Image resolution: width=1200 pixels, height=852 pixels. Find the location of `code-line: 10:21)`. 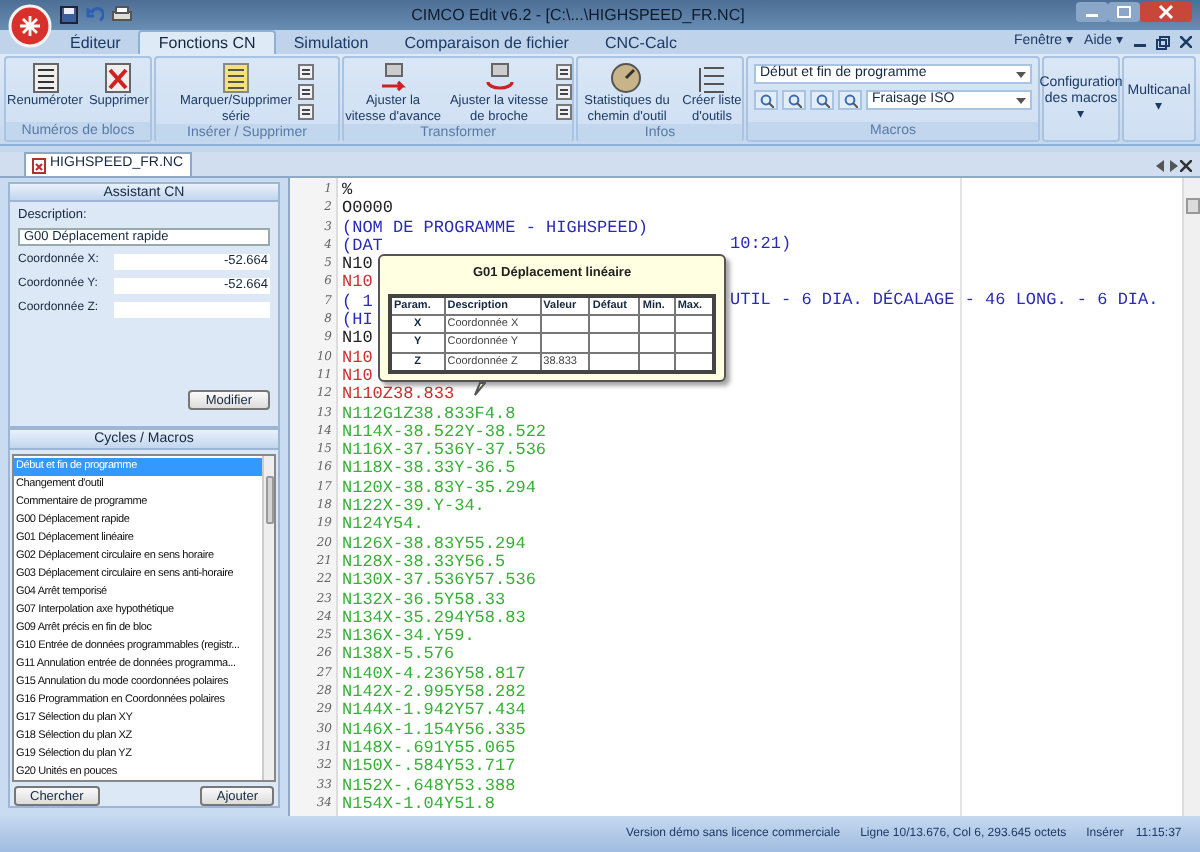

code-line: 10:21) is located at coordinates (761, 245).